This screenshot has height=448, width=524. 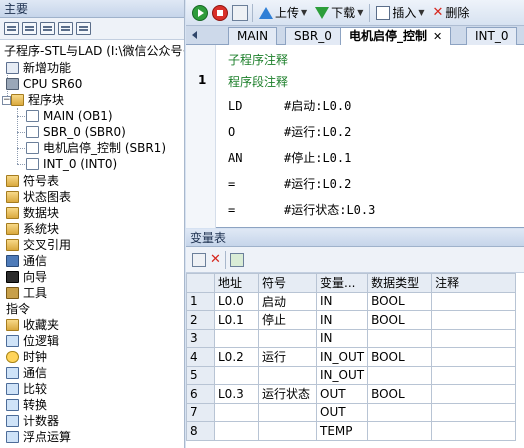 What do you see at coordinates (202, 80) in the screenshot?
I see `network-number: 1` at bounding box center [202, 80].